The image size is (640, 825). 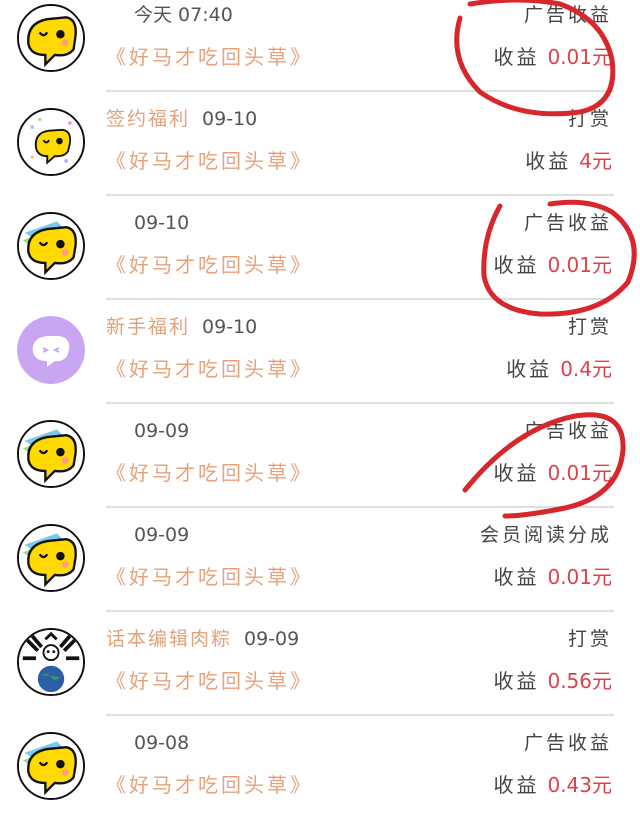 I want to click on transaction-meta: 新手福利 09-10, so click(x=181, y=327).